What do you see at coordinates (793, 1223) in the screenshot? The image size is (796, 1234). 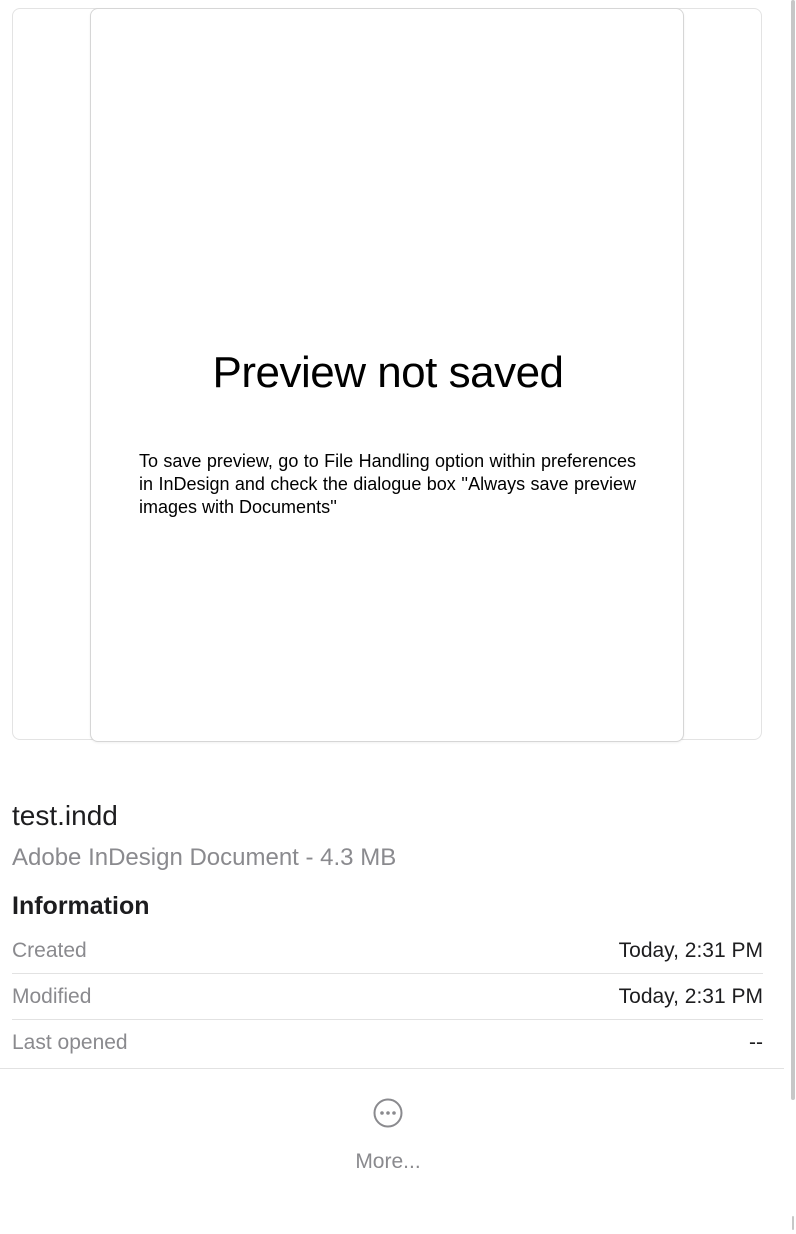 I see `resize-handle` at bounding box center [793, 1223].